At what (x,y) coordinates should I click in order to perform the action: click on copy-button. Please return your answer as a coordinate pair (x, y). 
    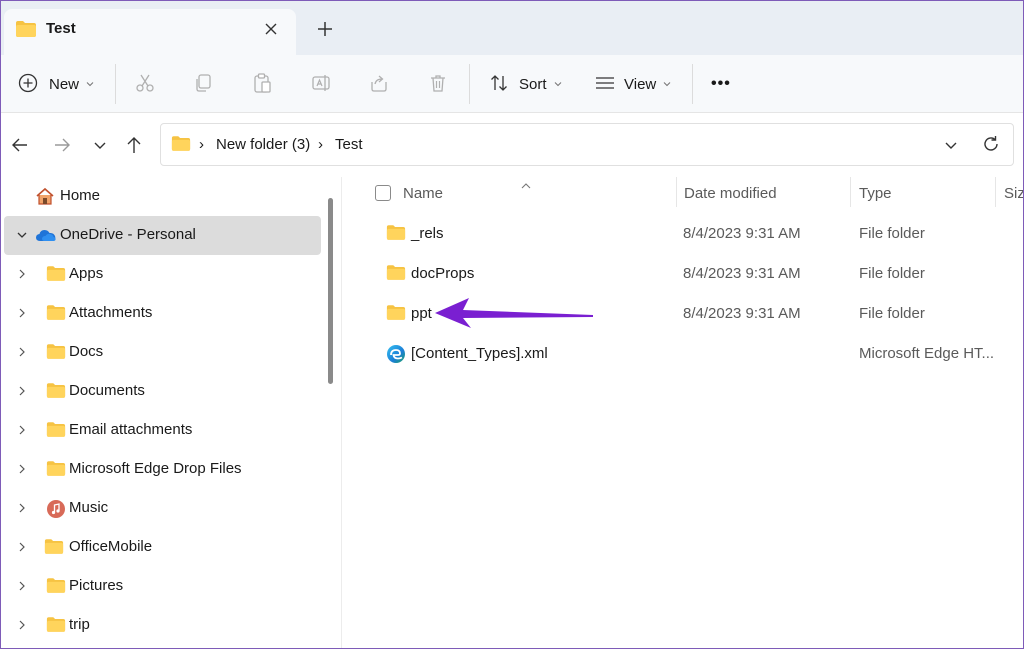
    Looking at the image, I should click on (203, 84).